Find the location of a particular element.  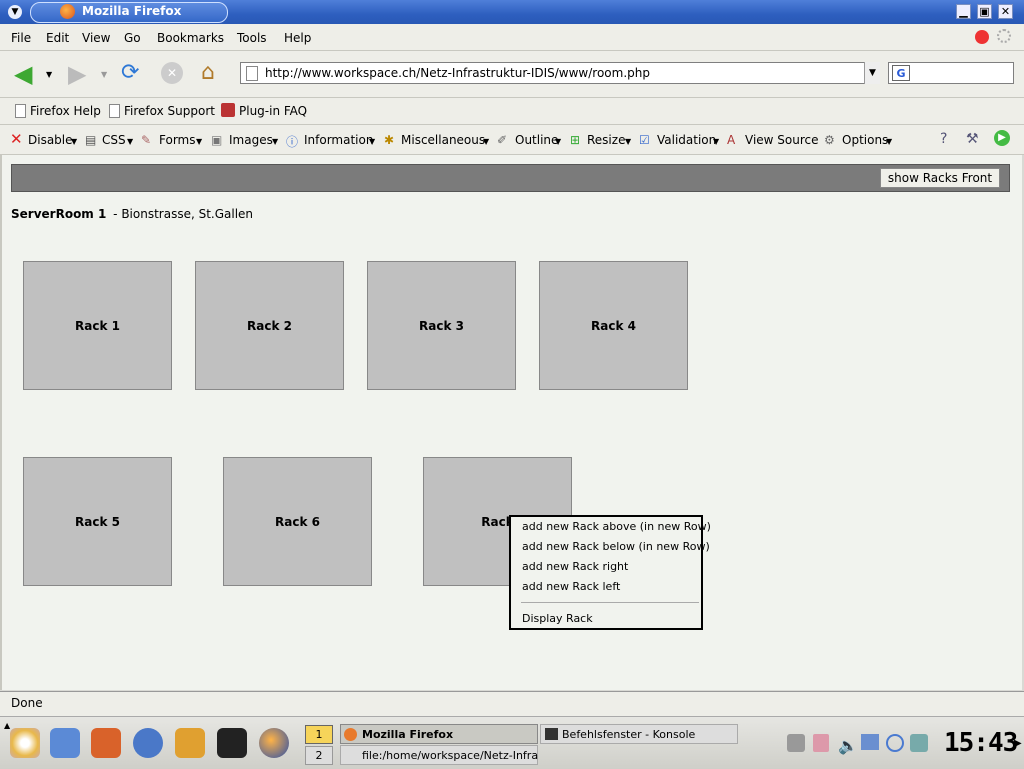

disable-x-icon: ✕ is located at coordinates (16, 139).